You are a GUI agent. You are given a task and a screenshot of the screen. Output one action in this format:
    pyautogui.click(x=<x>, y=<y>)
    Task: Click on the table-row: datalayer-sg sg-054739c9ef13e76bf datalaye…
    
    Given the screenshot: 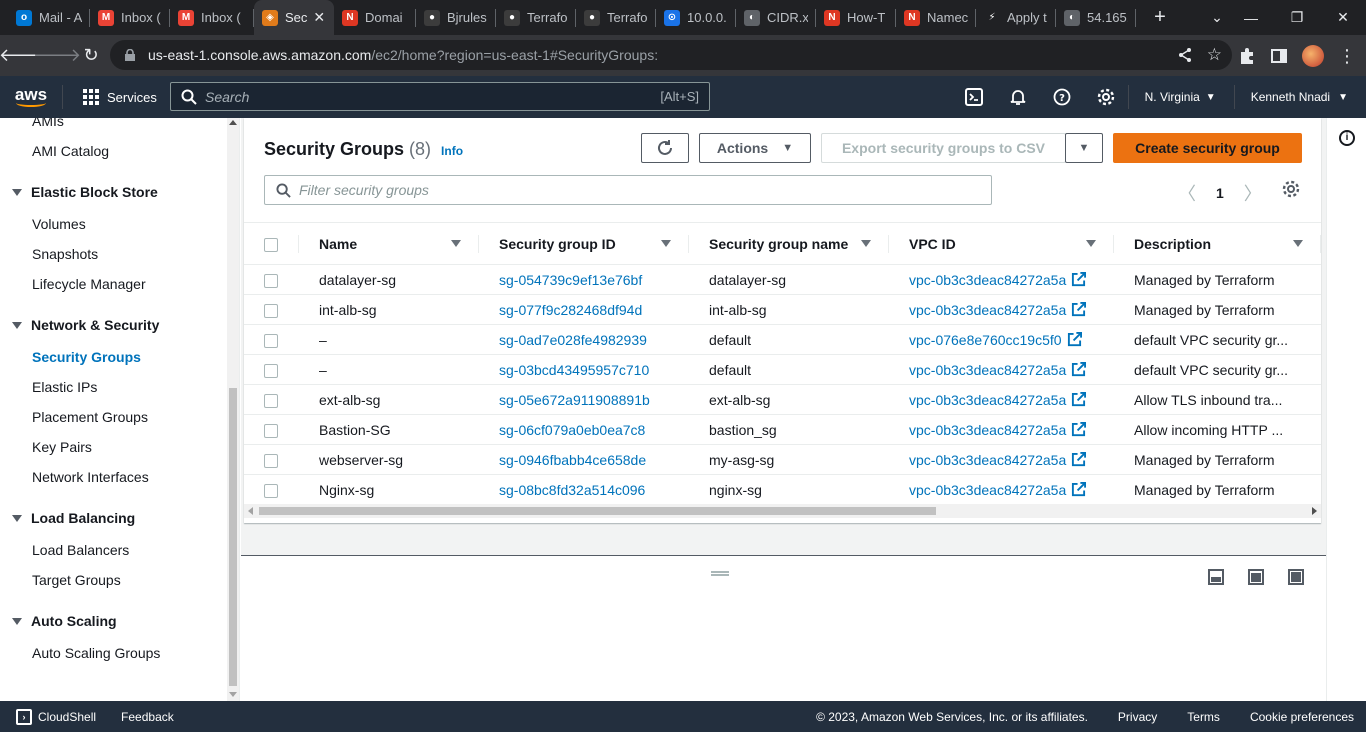 What is the action you would take?
    pyautogui.click(x=782, y=279)
    